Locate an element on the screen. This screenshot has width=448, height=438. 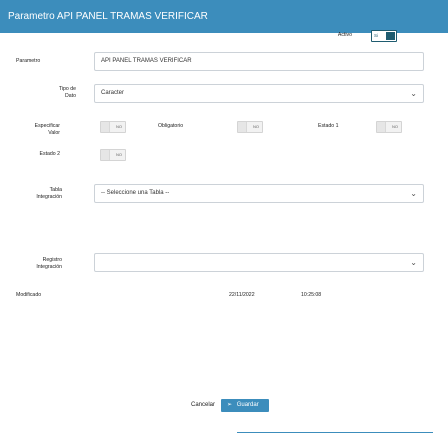
modificado-label: Modificado is located at coordinates (29, 295).